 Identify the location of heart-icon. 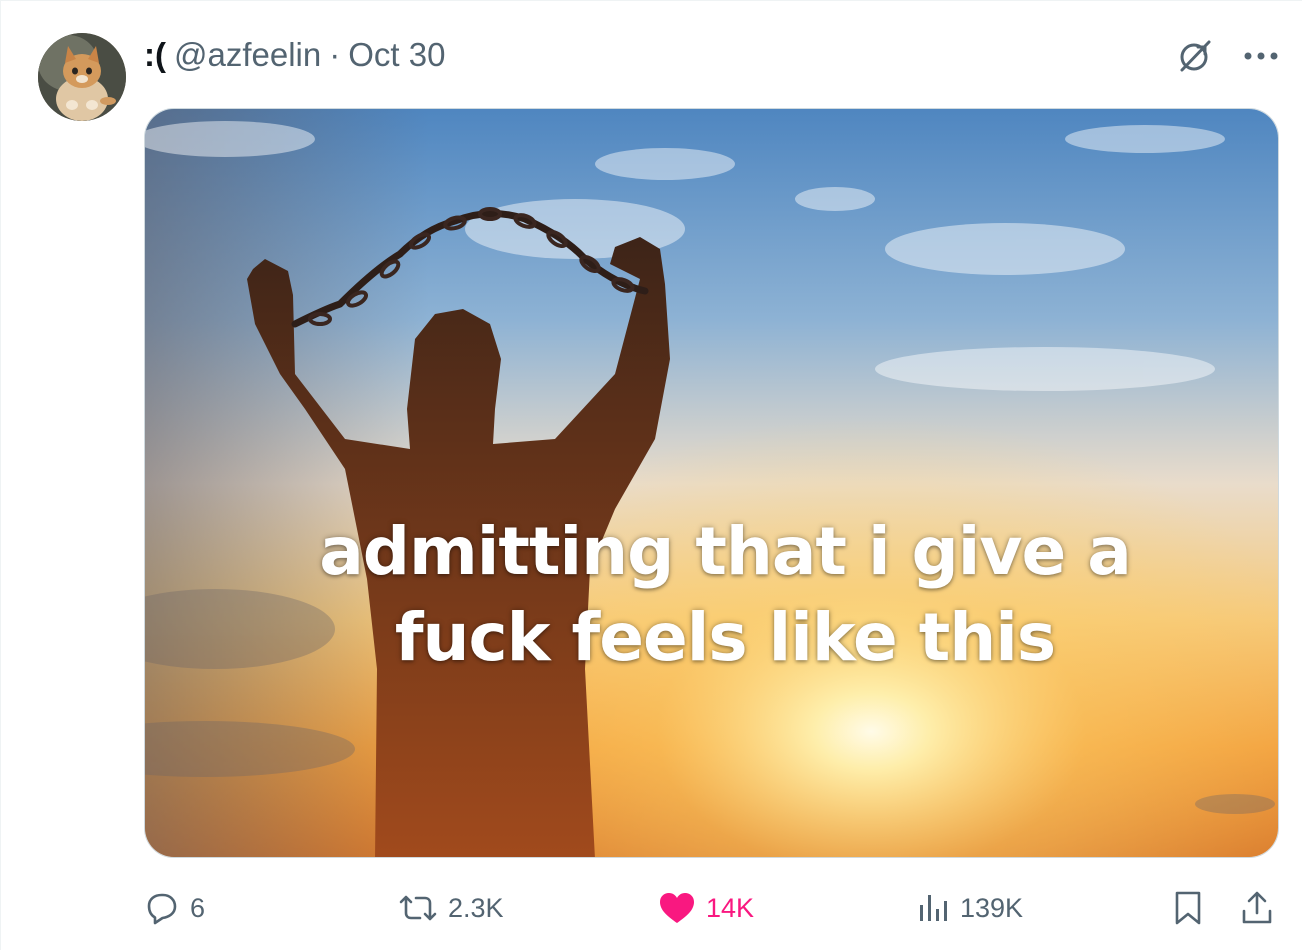
(677, 908).